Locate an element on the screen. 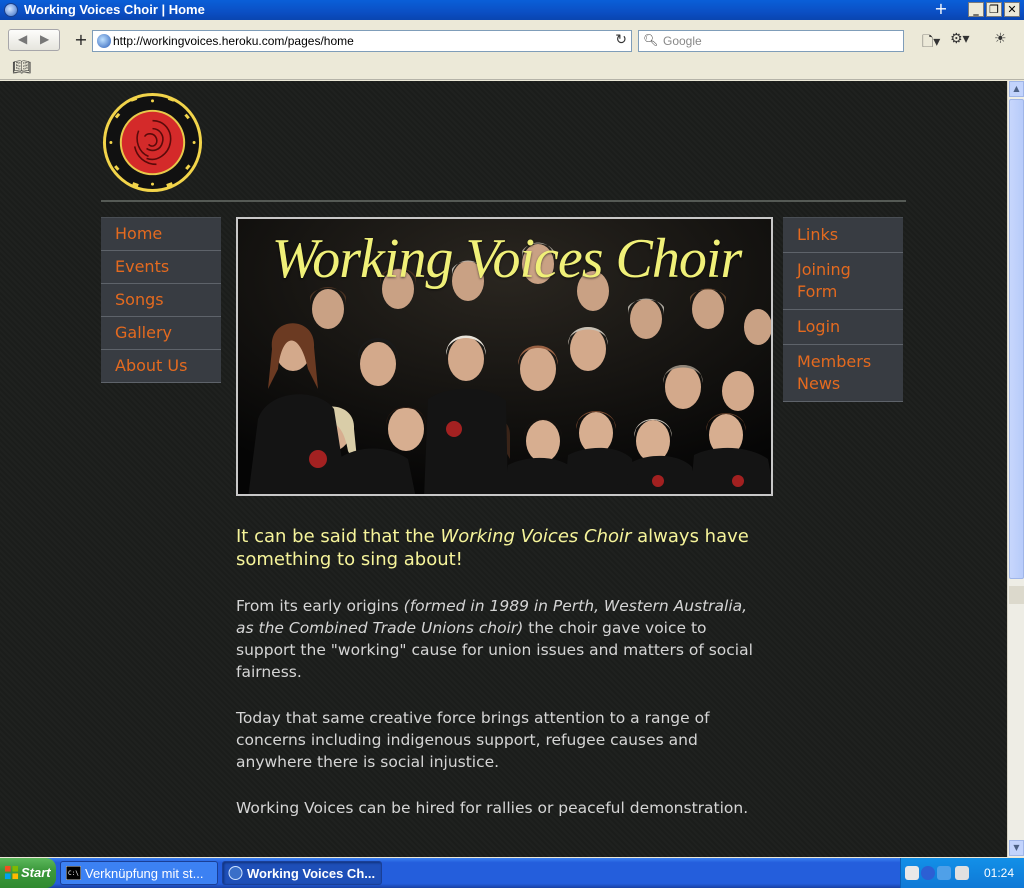 This screenshot has height=888, width=1024. nav-members-news: Members News is located at coordinates (843, 373).